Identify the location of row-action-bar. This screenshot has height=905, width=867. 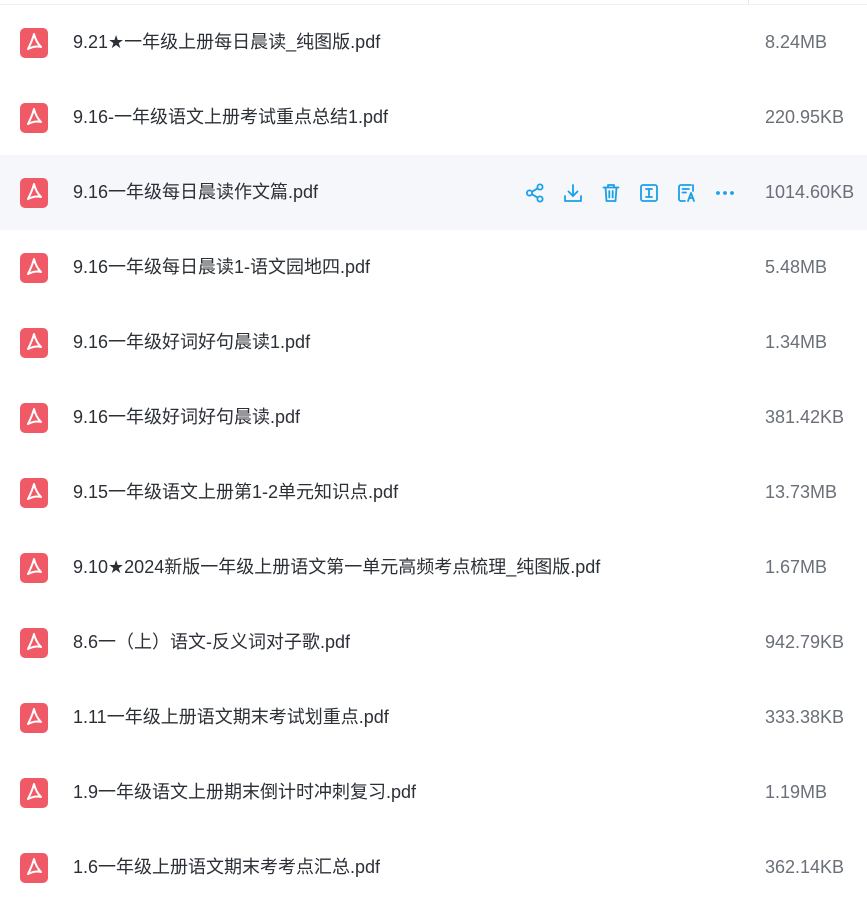
(630, 193).